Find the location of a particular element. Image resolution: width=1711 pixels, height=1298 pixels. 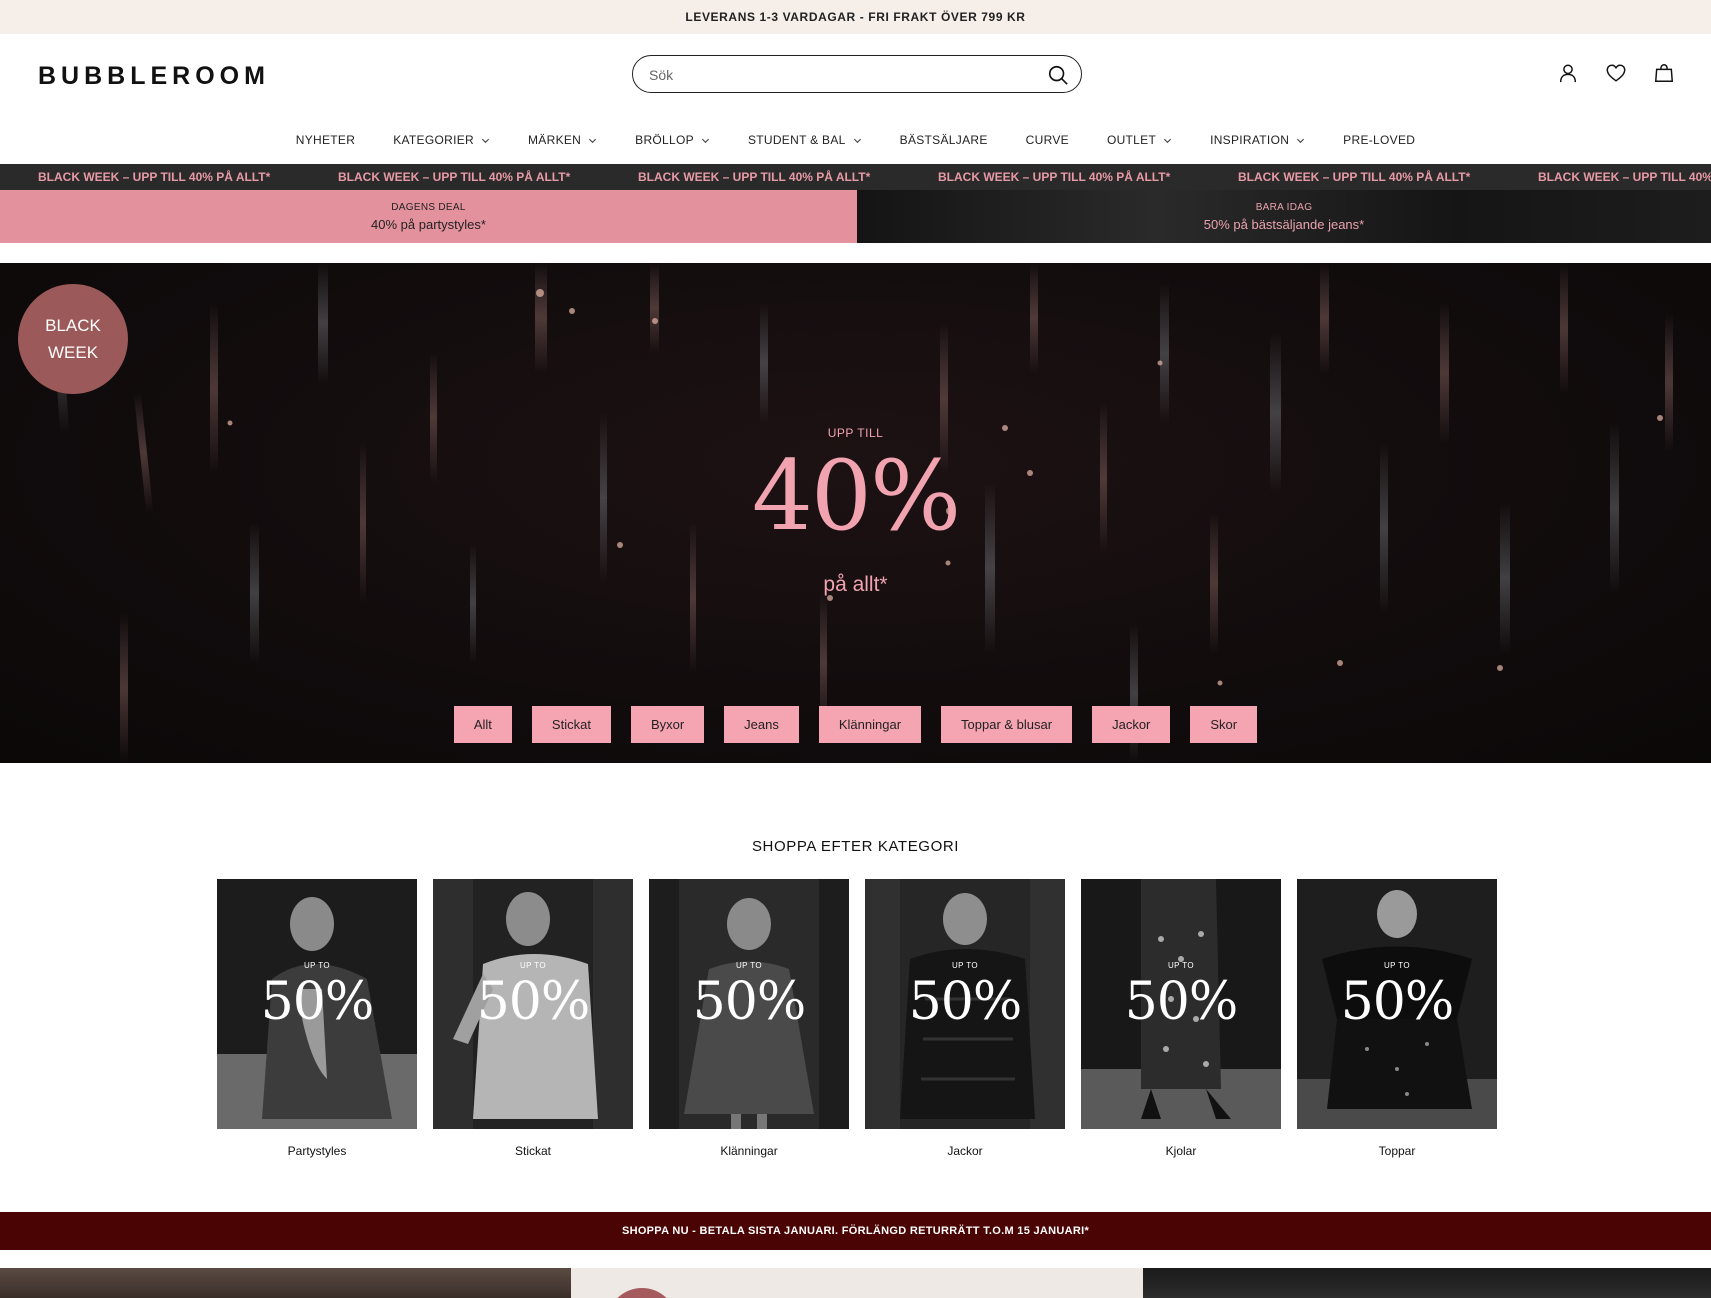

today-only-banner: BARA IDAG 50% på bästsäljande jeans* is located at coordinates (1284, 216).